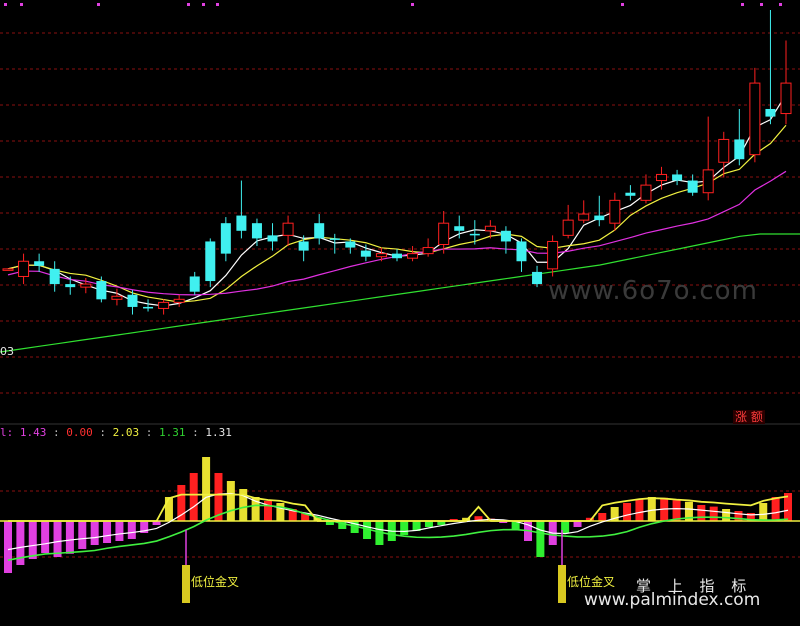 The image size is (800, 626). Describe the element at coordinates (398, 526) in the screenshot. I see `indicator-lines` at that location.